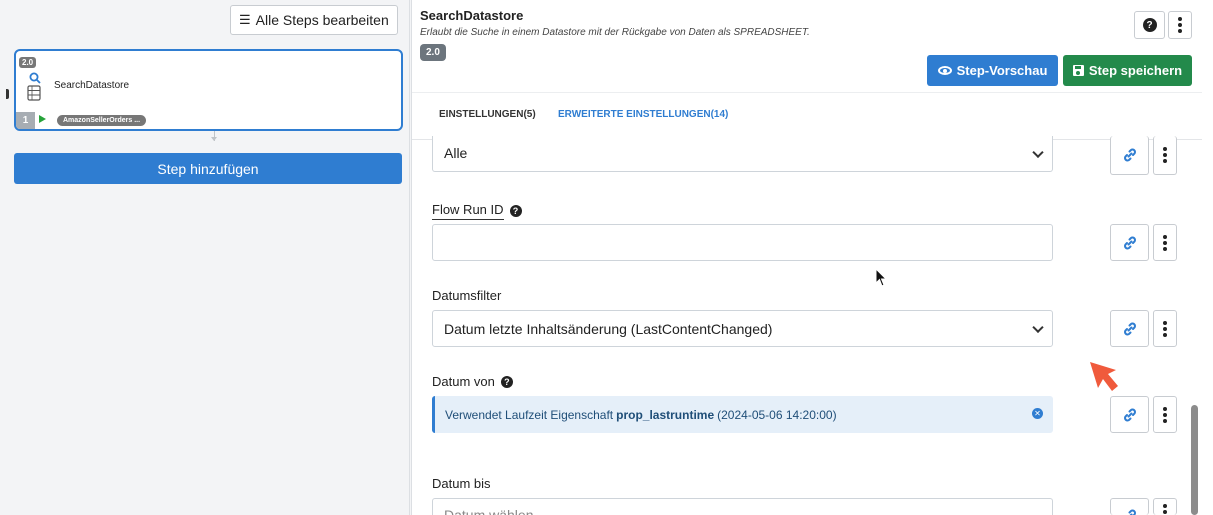 The width and height of the screenshot is (1213, 515). Describe the element at coordinates (472, 15) in the screenshot. I see `step-title: SearchDatastore` at that location.